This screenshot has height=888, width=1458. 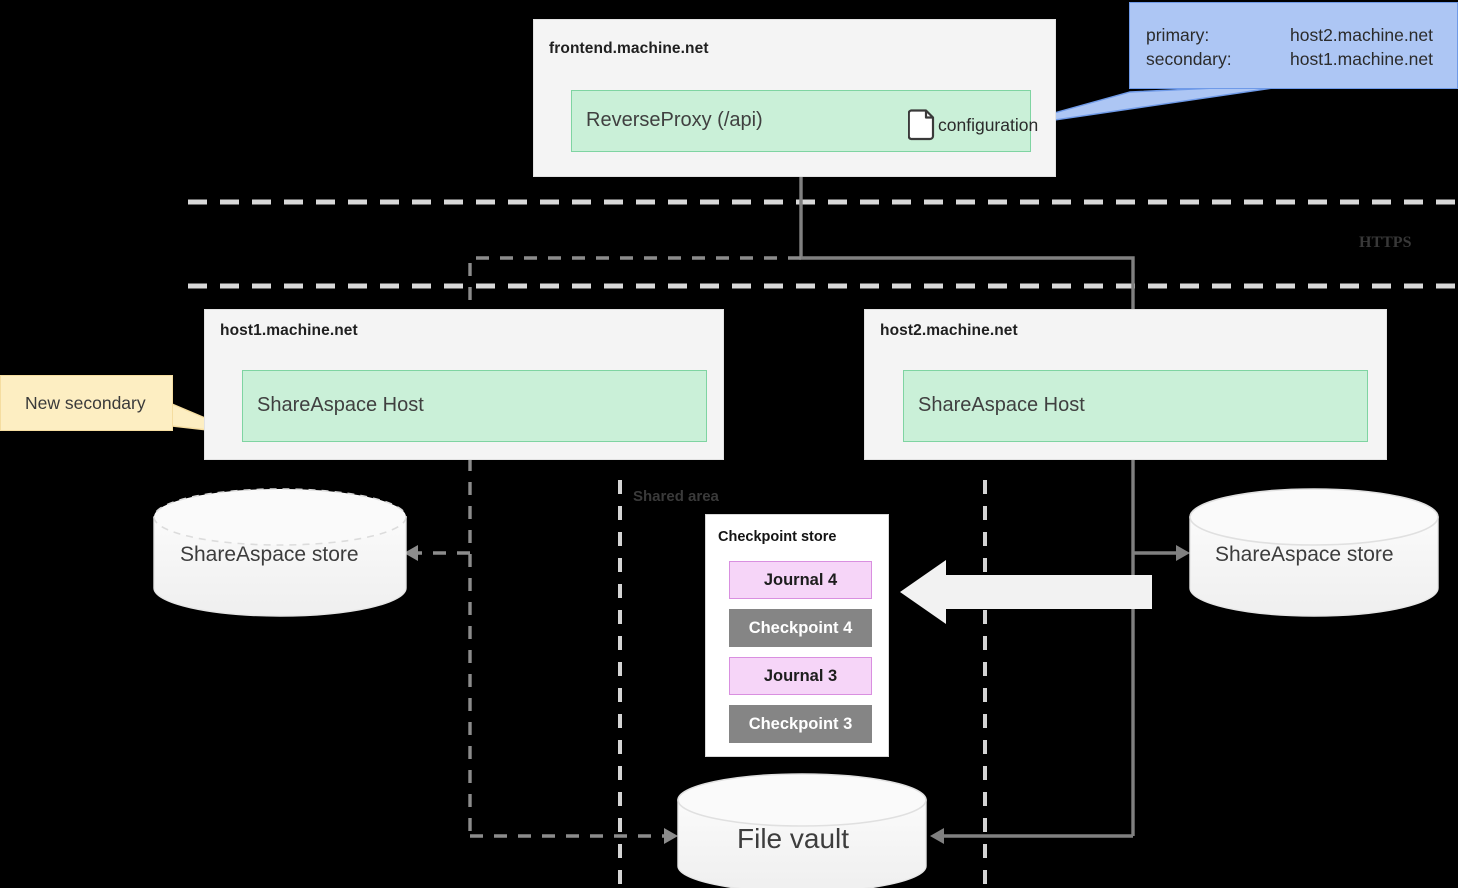 I want to click on checkpoint-store-item-journal-3: Journal 3, so click(x=800, y=676).